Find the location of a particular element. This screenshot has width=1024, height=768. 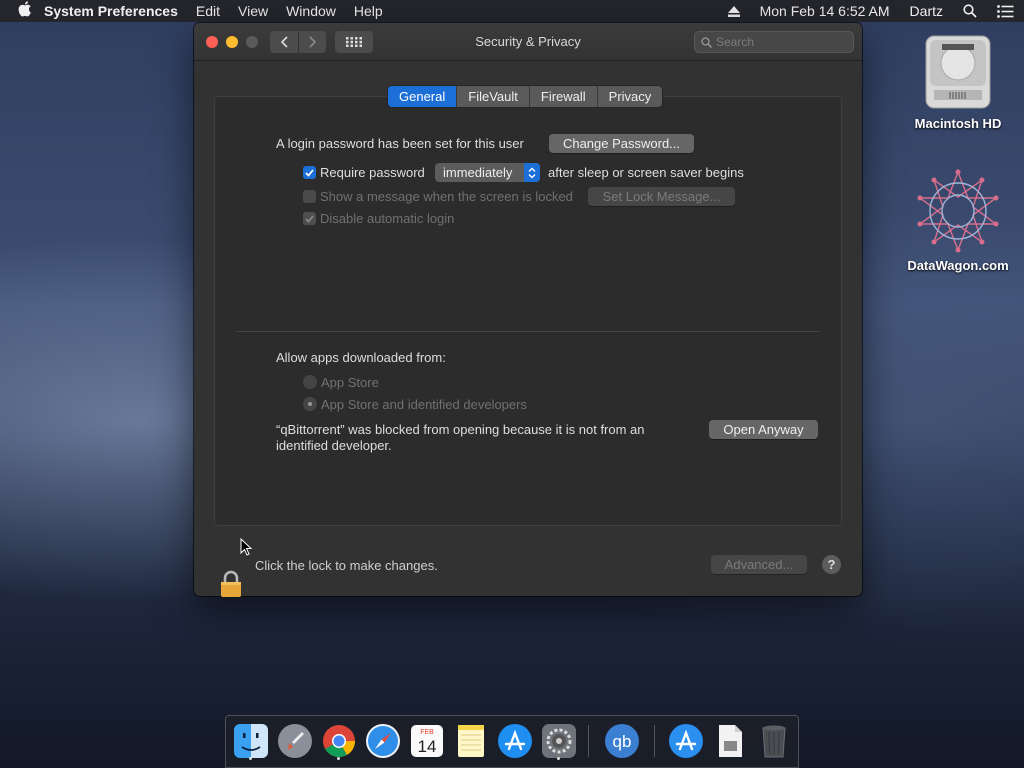

disable-auto-login-label: Disable automatic login is located at coordinates (387, 218).